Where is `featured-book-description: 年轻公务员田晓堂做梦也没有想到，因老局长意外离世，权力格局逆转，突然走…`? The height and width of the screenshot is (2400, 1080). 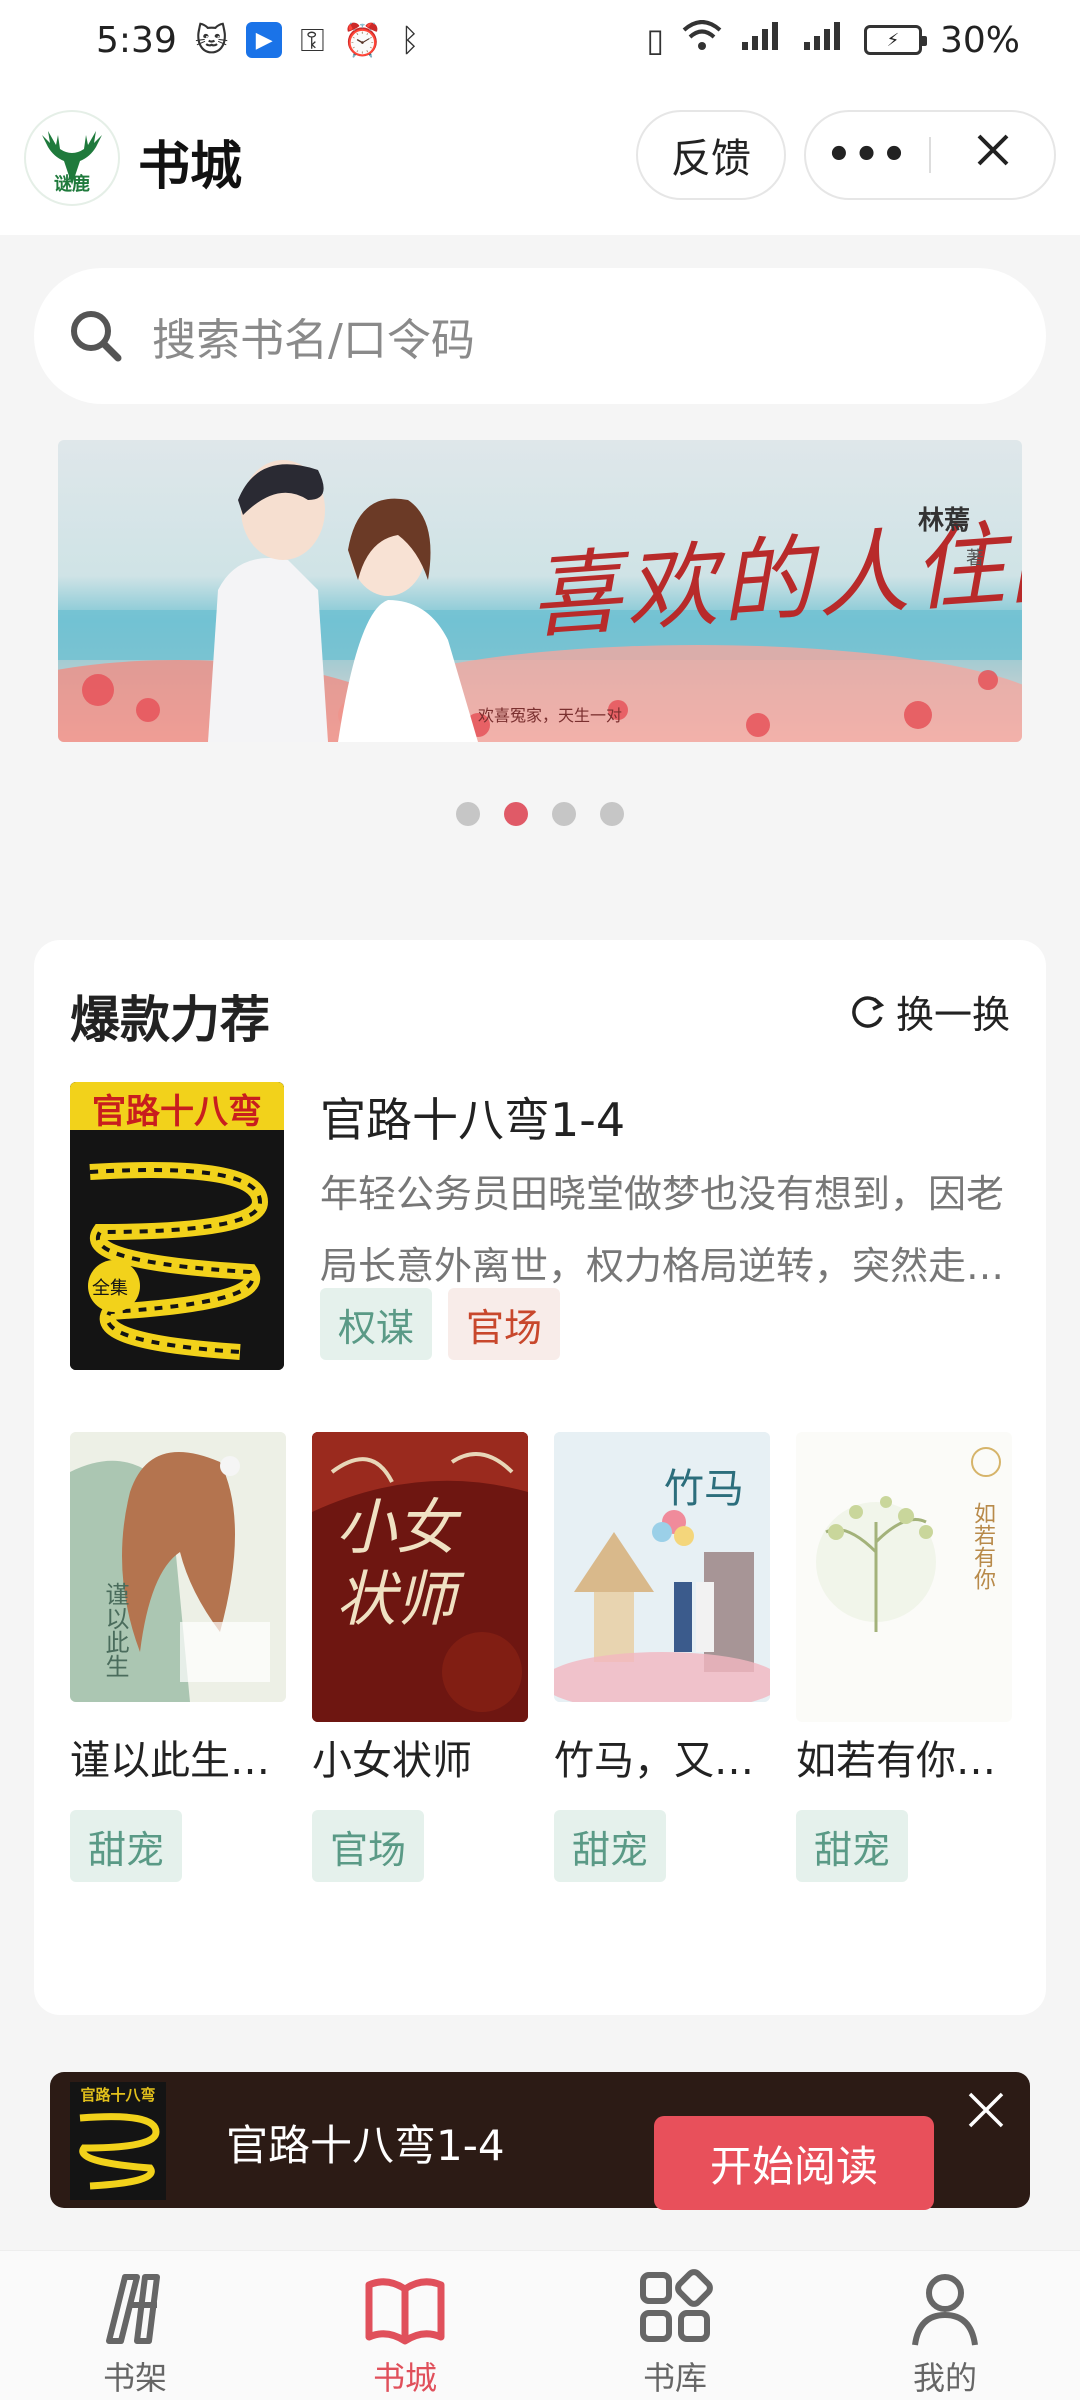 featured-book-description: 年轻公务员田晓堂做梦也没有想到，因老局长意外离世，权力格局逆转，突然走… is located at coordinates (662, 1230).